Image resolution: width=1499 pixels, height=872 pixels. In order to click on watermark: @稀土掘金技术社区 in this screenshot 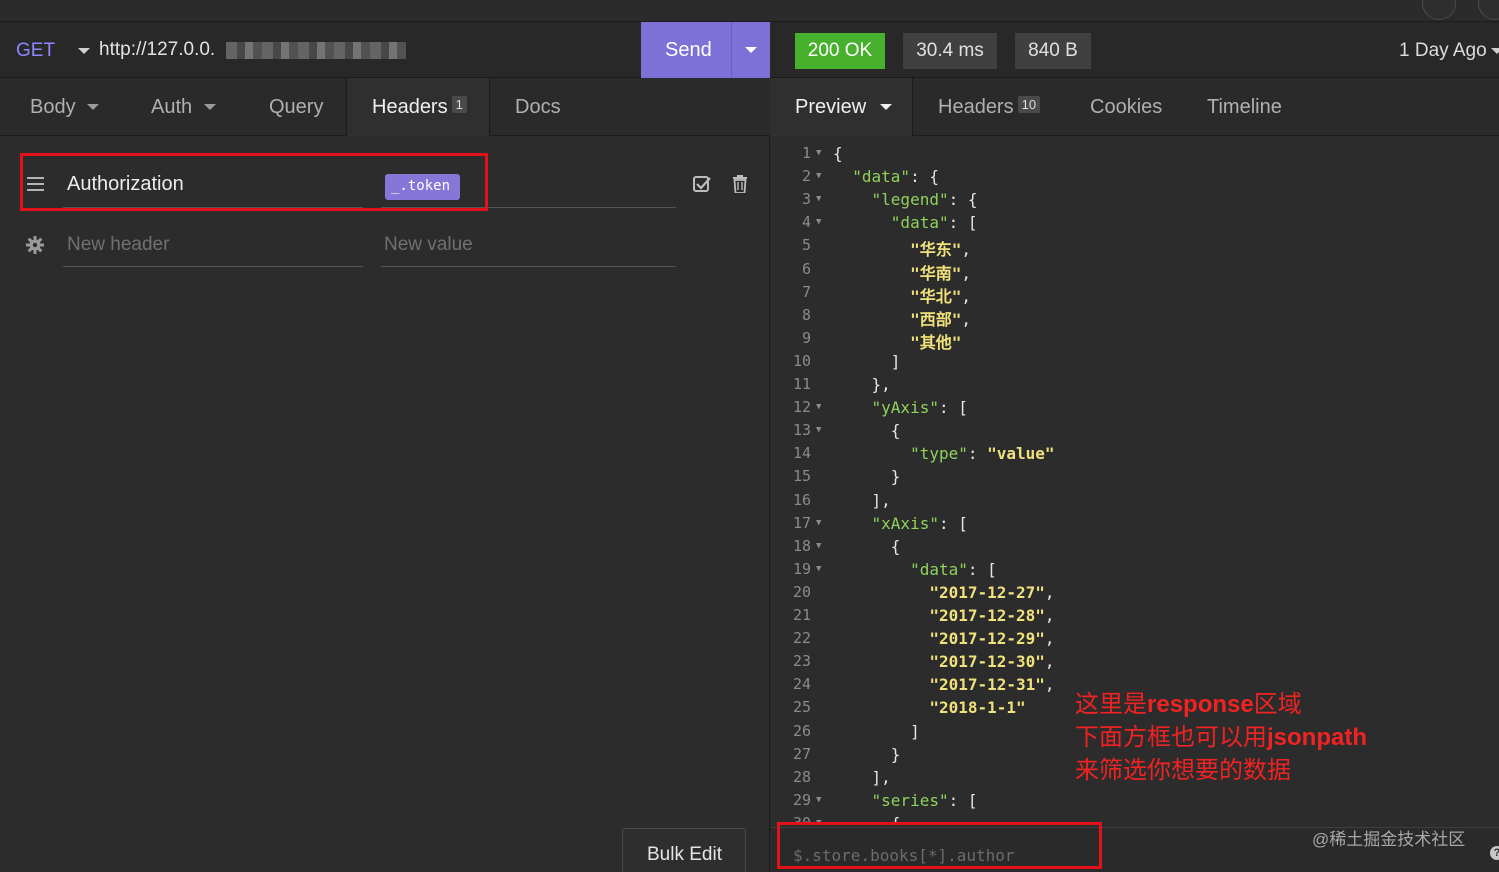, I will do `click(1389, 839)`.